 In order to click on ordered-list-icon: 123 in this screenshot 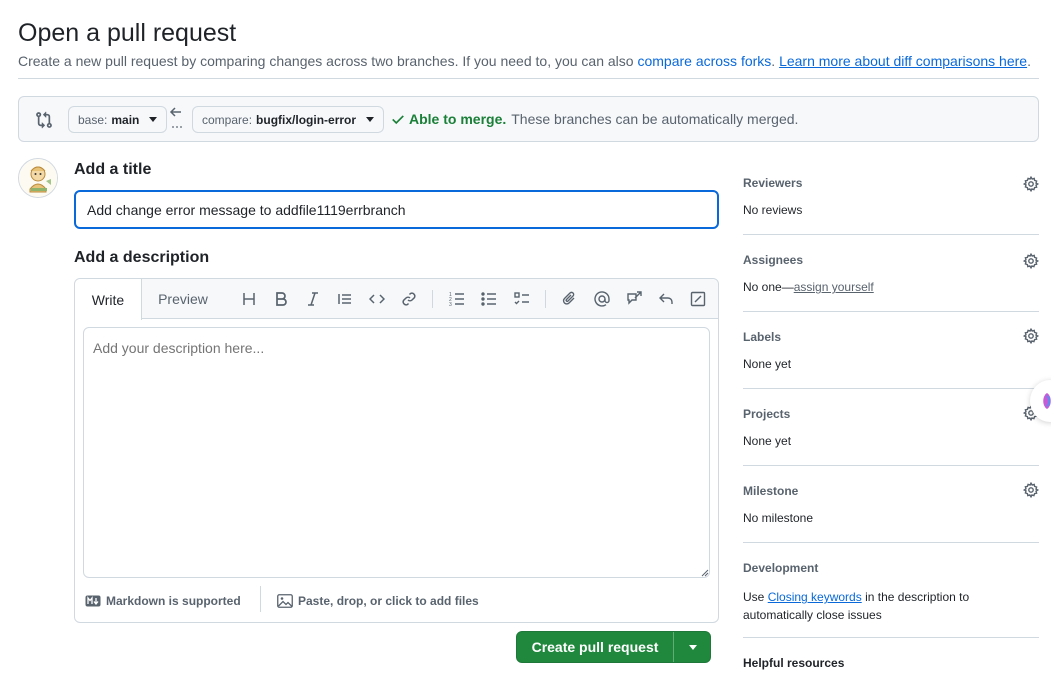, I will do `click(457, 299)`.